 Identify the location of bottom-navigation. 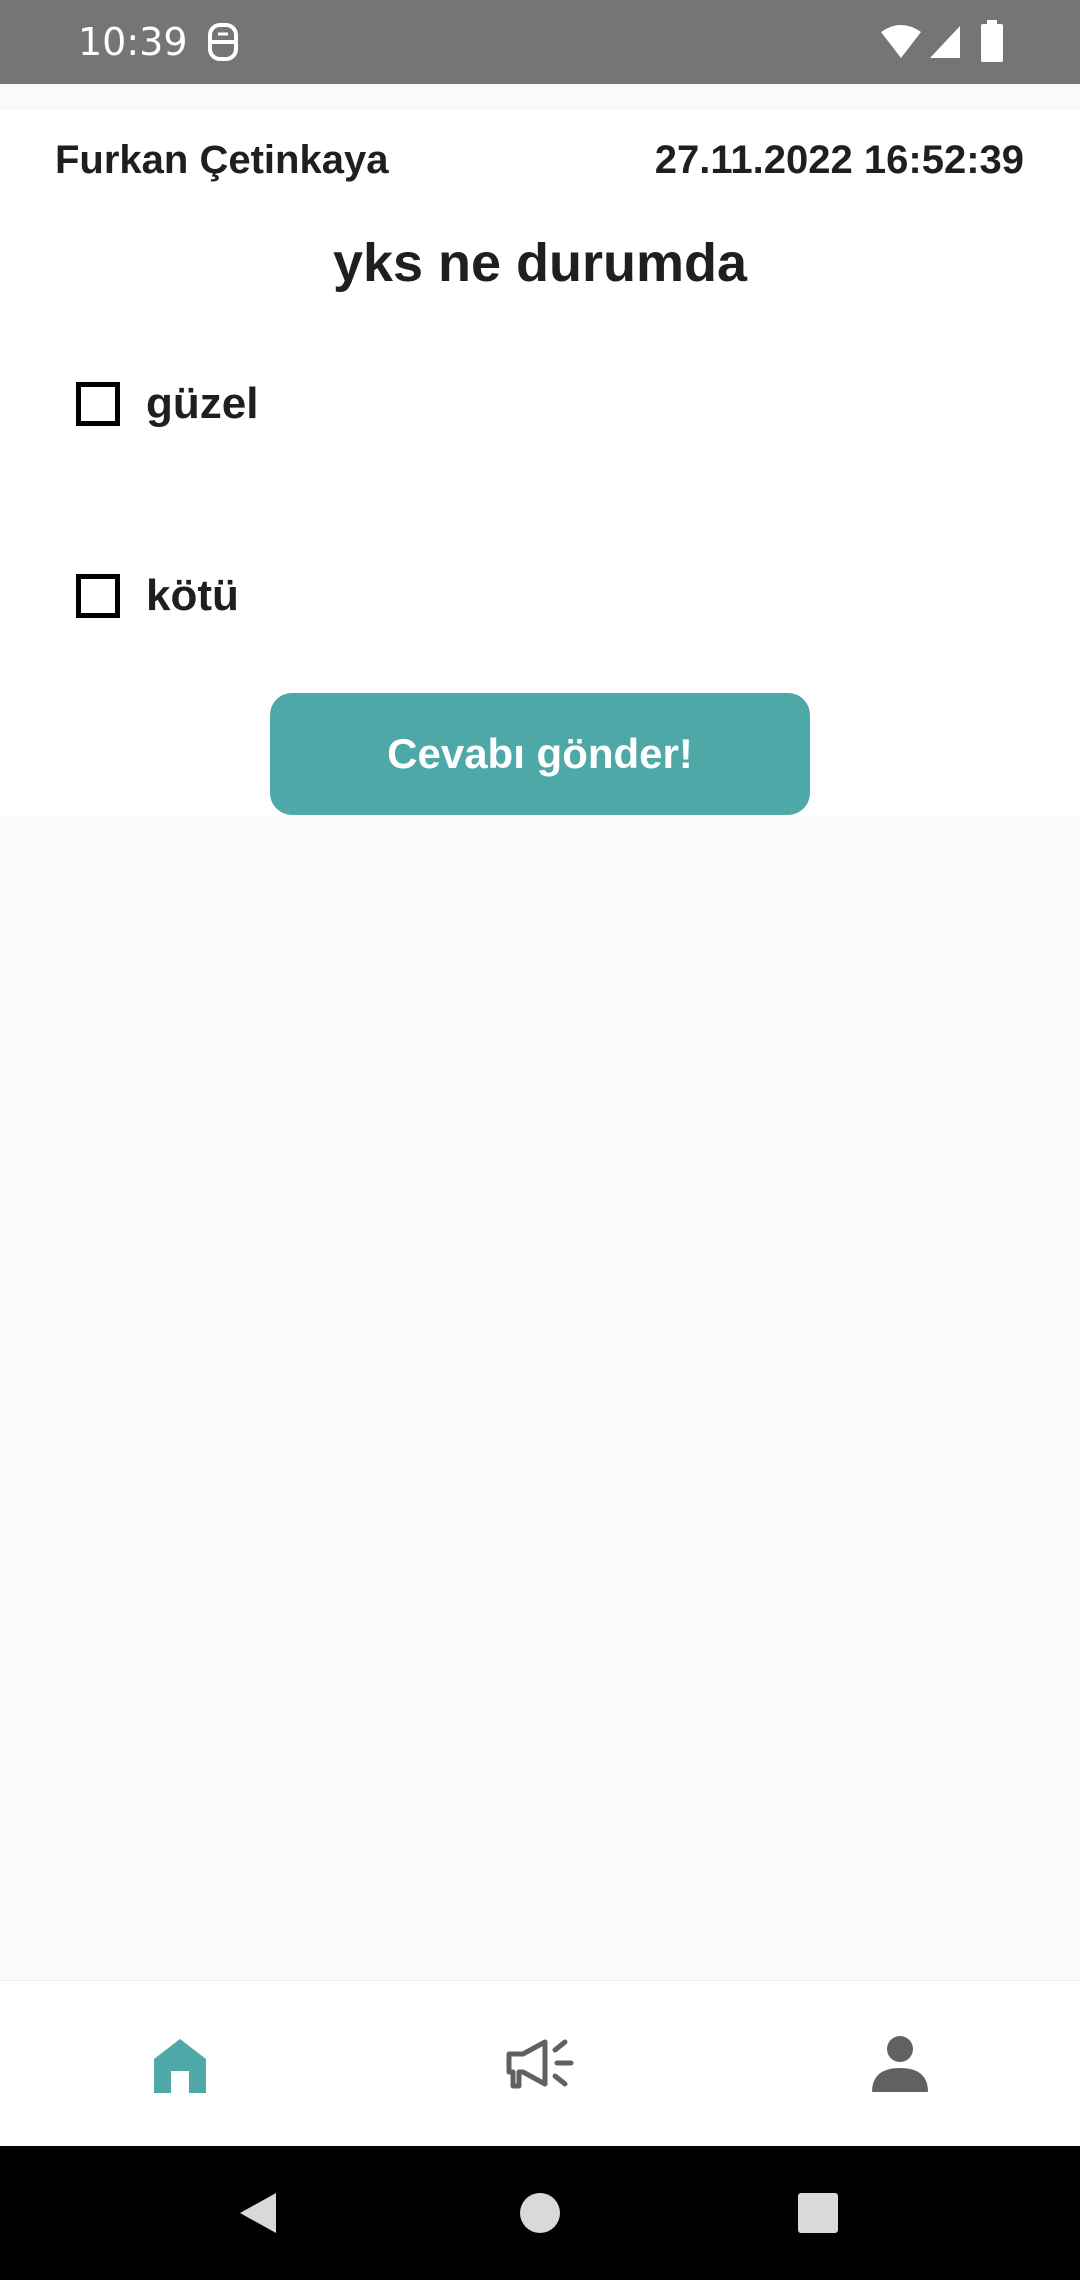
(540, 2063).